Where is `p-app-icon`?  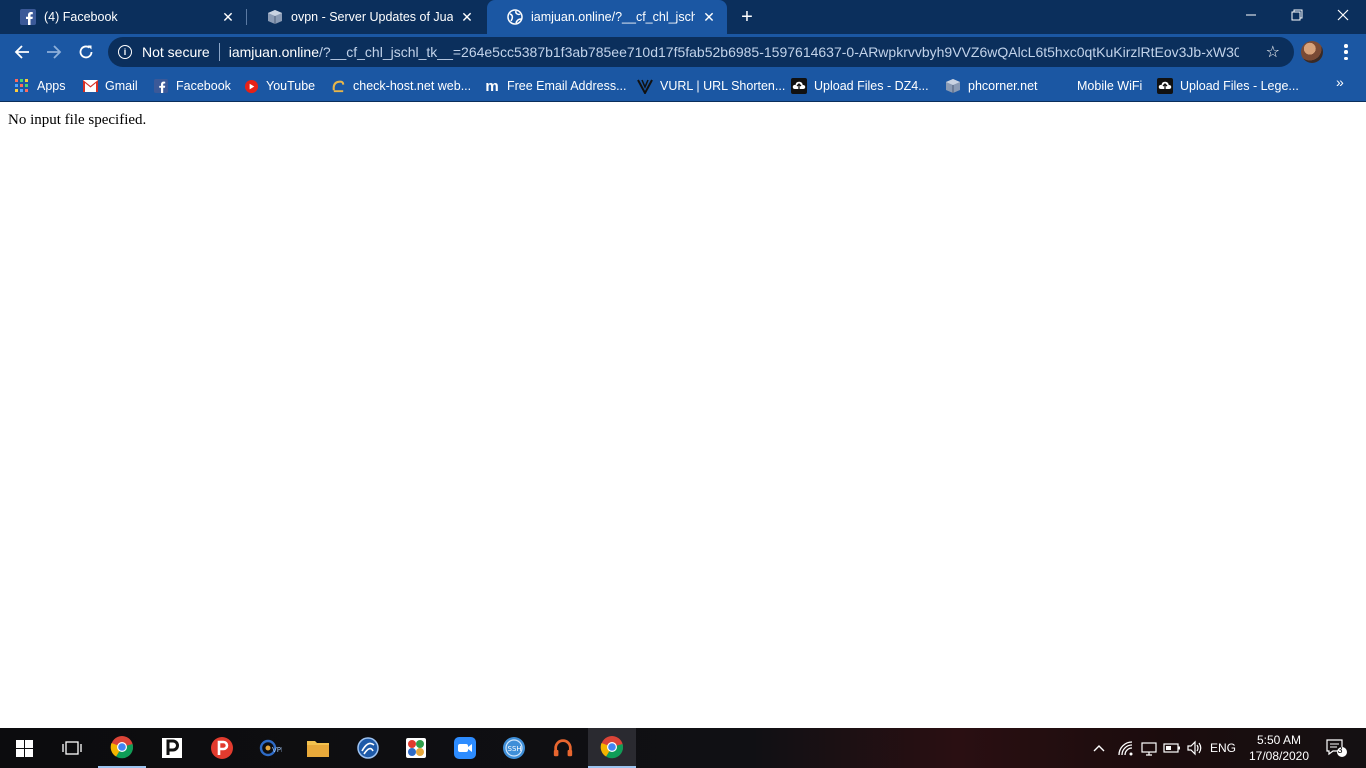 p-app-icon is located at coordinates (172, 748).